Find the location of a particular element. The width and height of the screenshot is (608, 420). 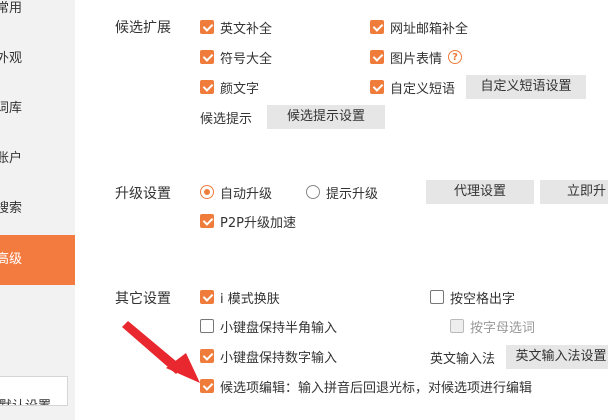

p2p-acceleration-option: P2P升级加速 is located at coordinates (248, 221).